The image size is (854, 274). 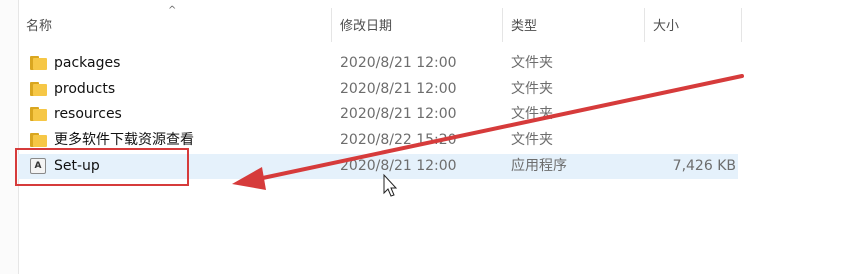 What do you see at coordinates (704, 166) in the screenshot?
I see `file-size: 7,426 KB` at bounding box center [704, 166].